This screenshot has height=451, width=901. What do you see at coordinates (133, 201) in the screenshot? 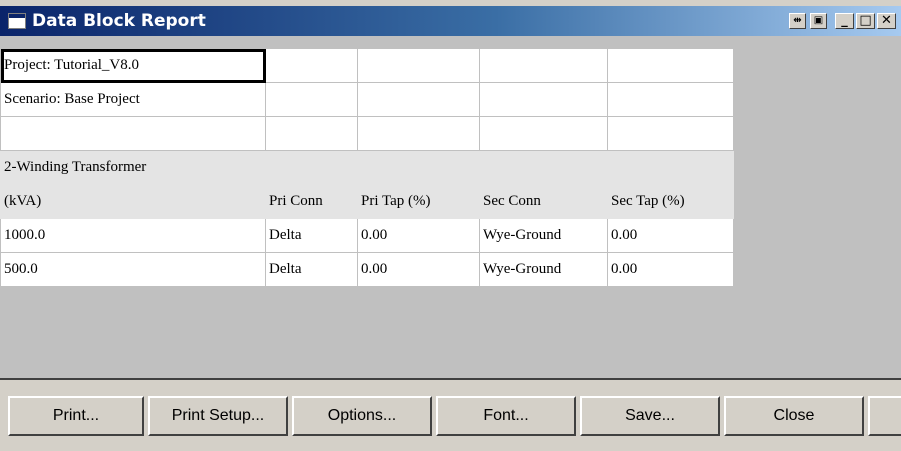
I see `table-cell: (kVA)` at bounding box center [133, 201].